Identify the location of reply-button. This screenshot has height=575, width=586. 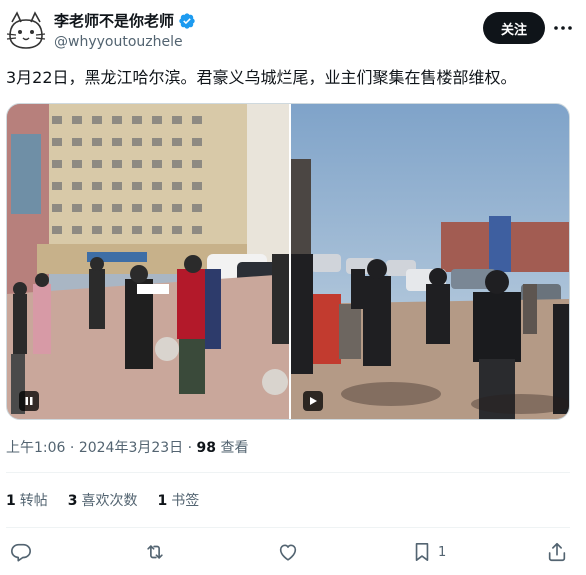
(21, 552).